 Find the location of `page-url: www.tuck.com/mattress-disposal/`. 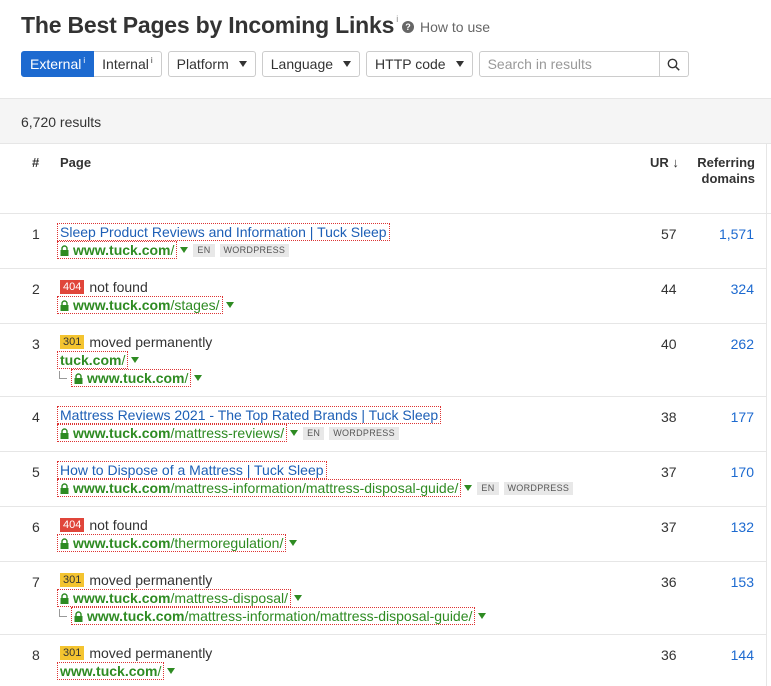

page-url: www.tuck.com/mattress-disposal/ is located at coordinates (174, 598).